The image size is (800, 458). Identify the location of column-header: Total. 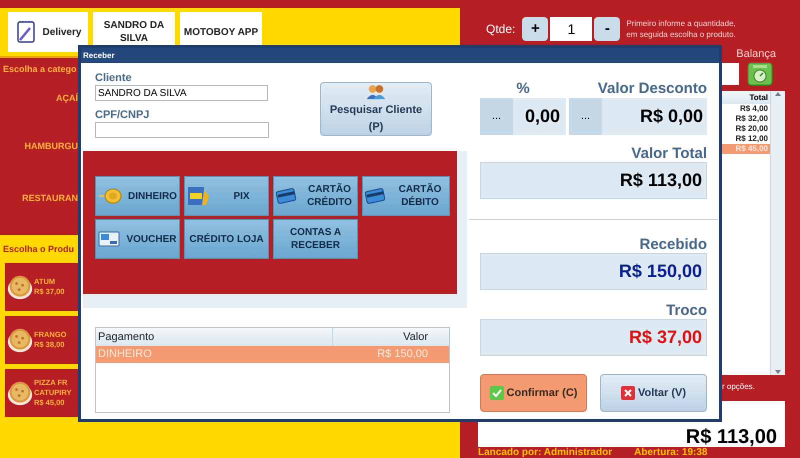
(746, 97).